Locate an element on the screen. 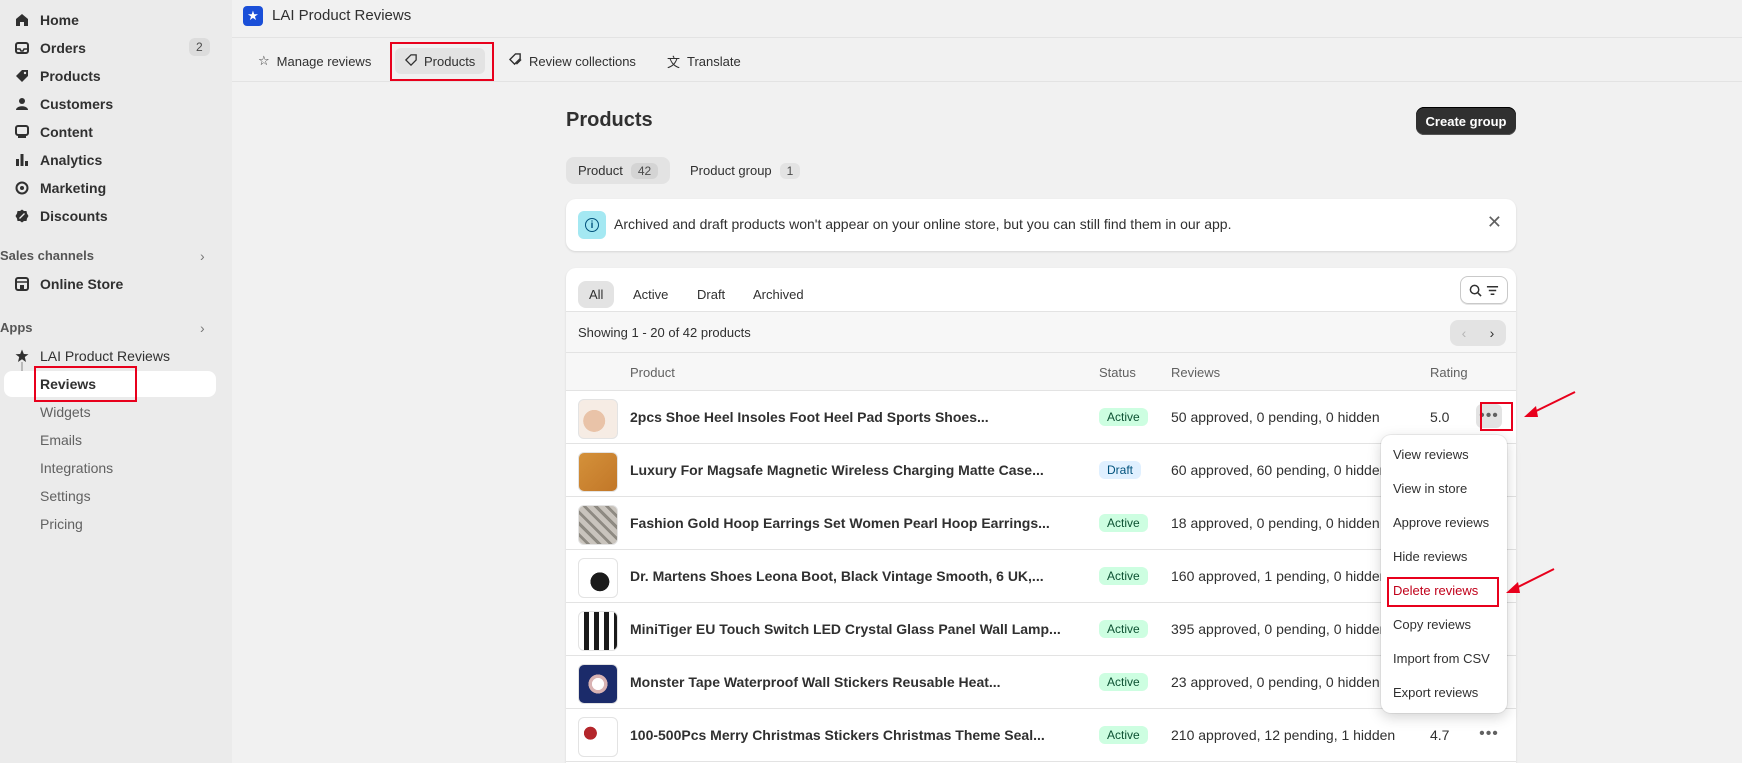  filter-draft: Draft is located at coordinates (711, 294).